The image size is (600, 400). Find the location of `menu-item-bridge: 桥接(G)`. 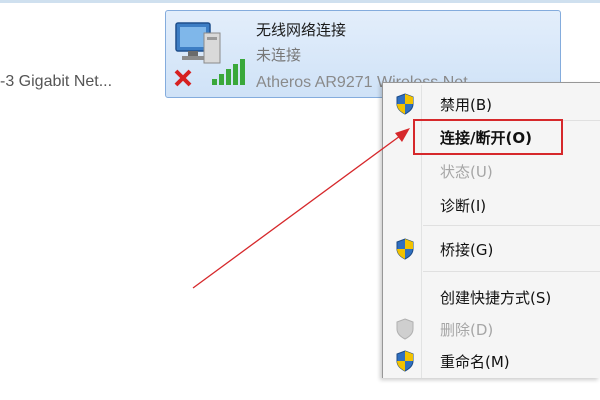

menu-item-bridge: 桥接(G) is located at coordinates (492, 249).